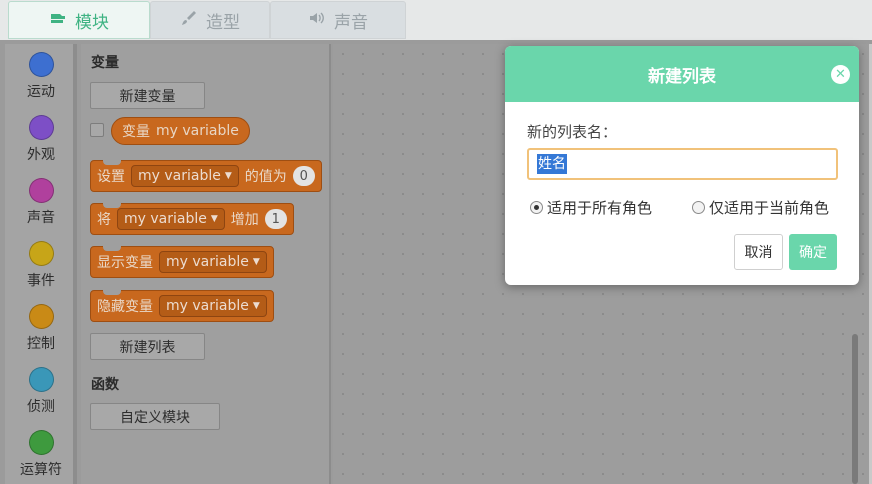 This screenshot has width=872, height=484. What do you see at coordinates (813, 252) in the screenshot?
I see `ok-button: 确定` at bounding box center [813, 252].